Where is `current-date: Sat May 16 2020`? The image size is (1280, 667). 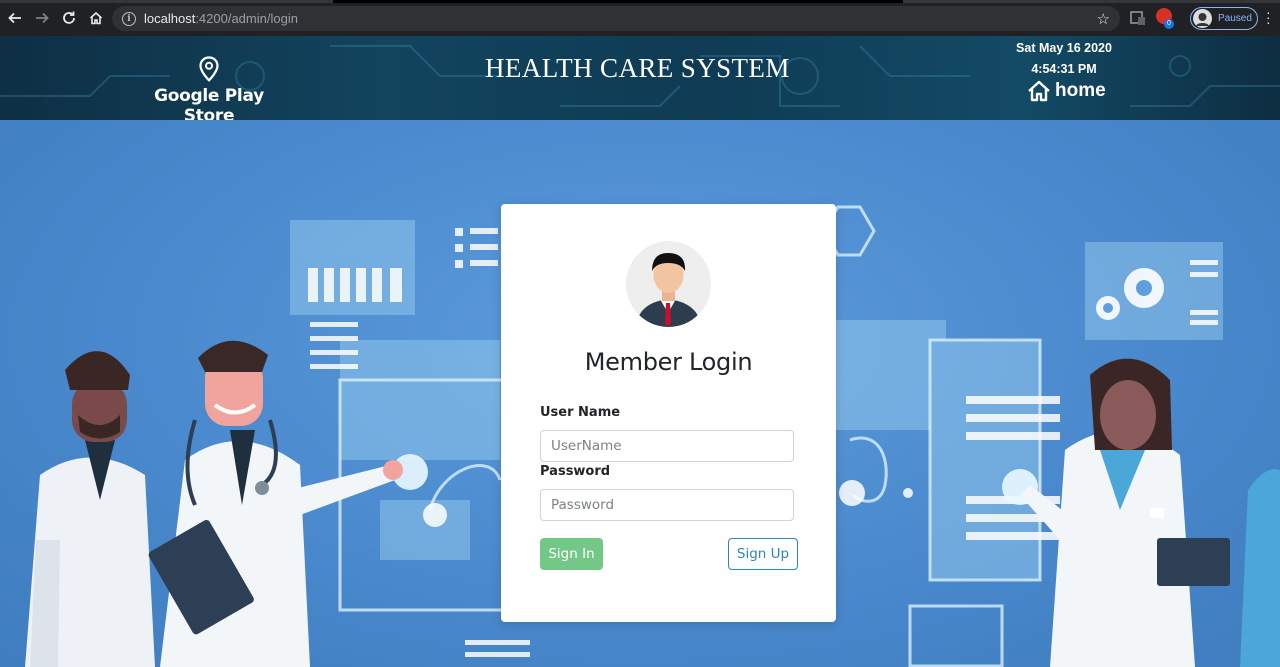
current-date: Sat May 16 2020 is located at coordinates (1064, 48).